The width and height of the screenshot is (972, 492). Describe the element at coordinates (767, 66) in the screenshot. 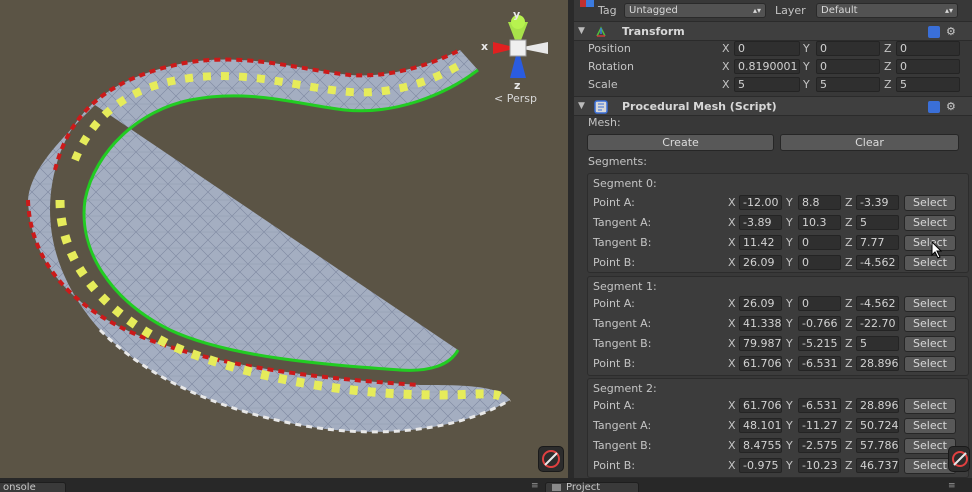

I see `rotation-x-field: 0.8190001` at that location.